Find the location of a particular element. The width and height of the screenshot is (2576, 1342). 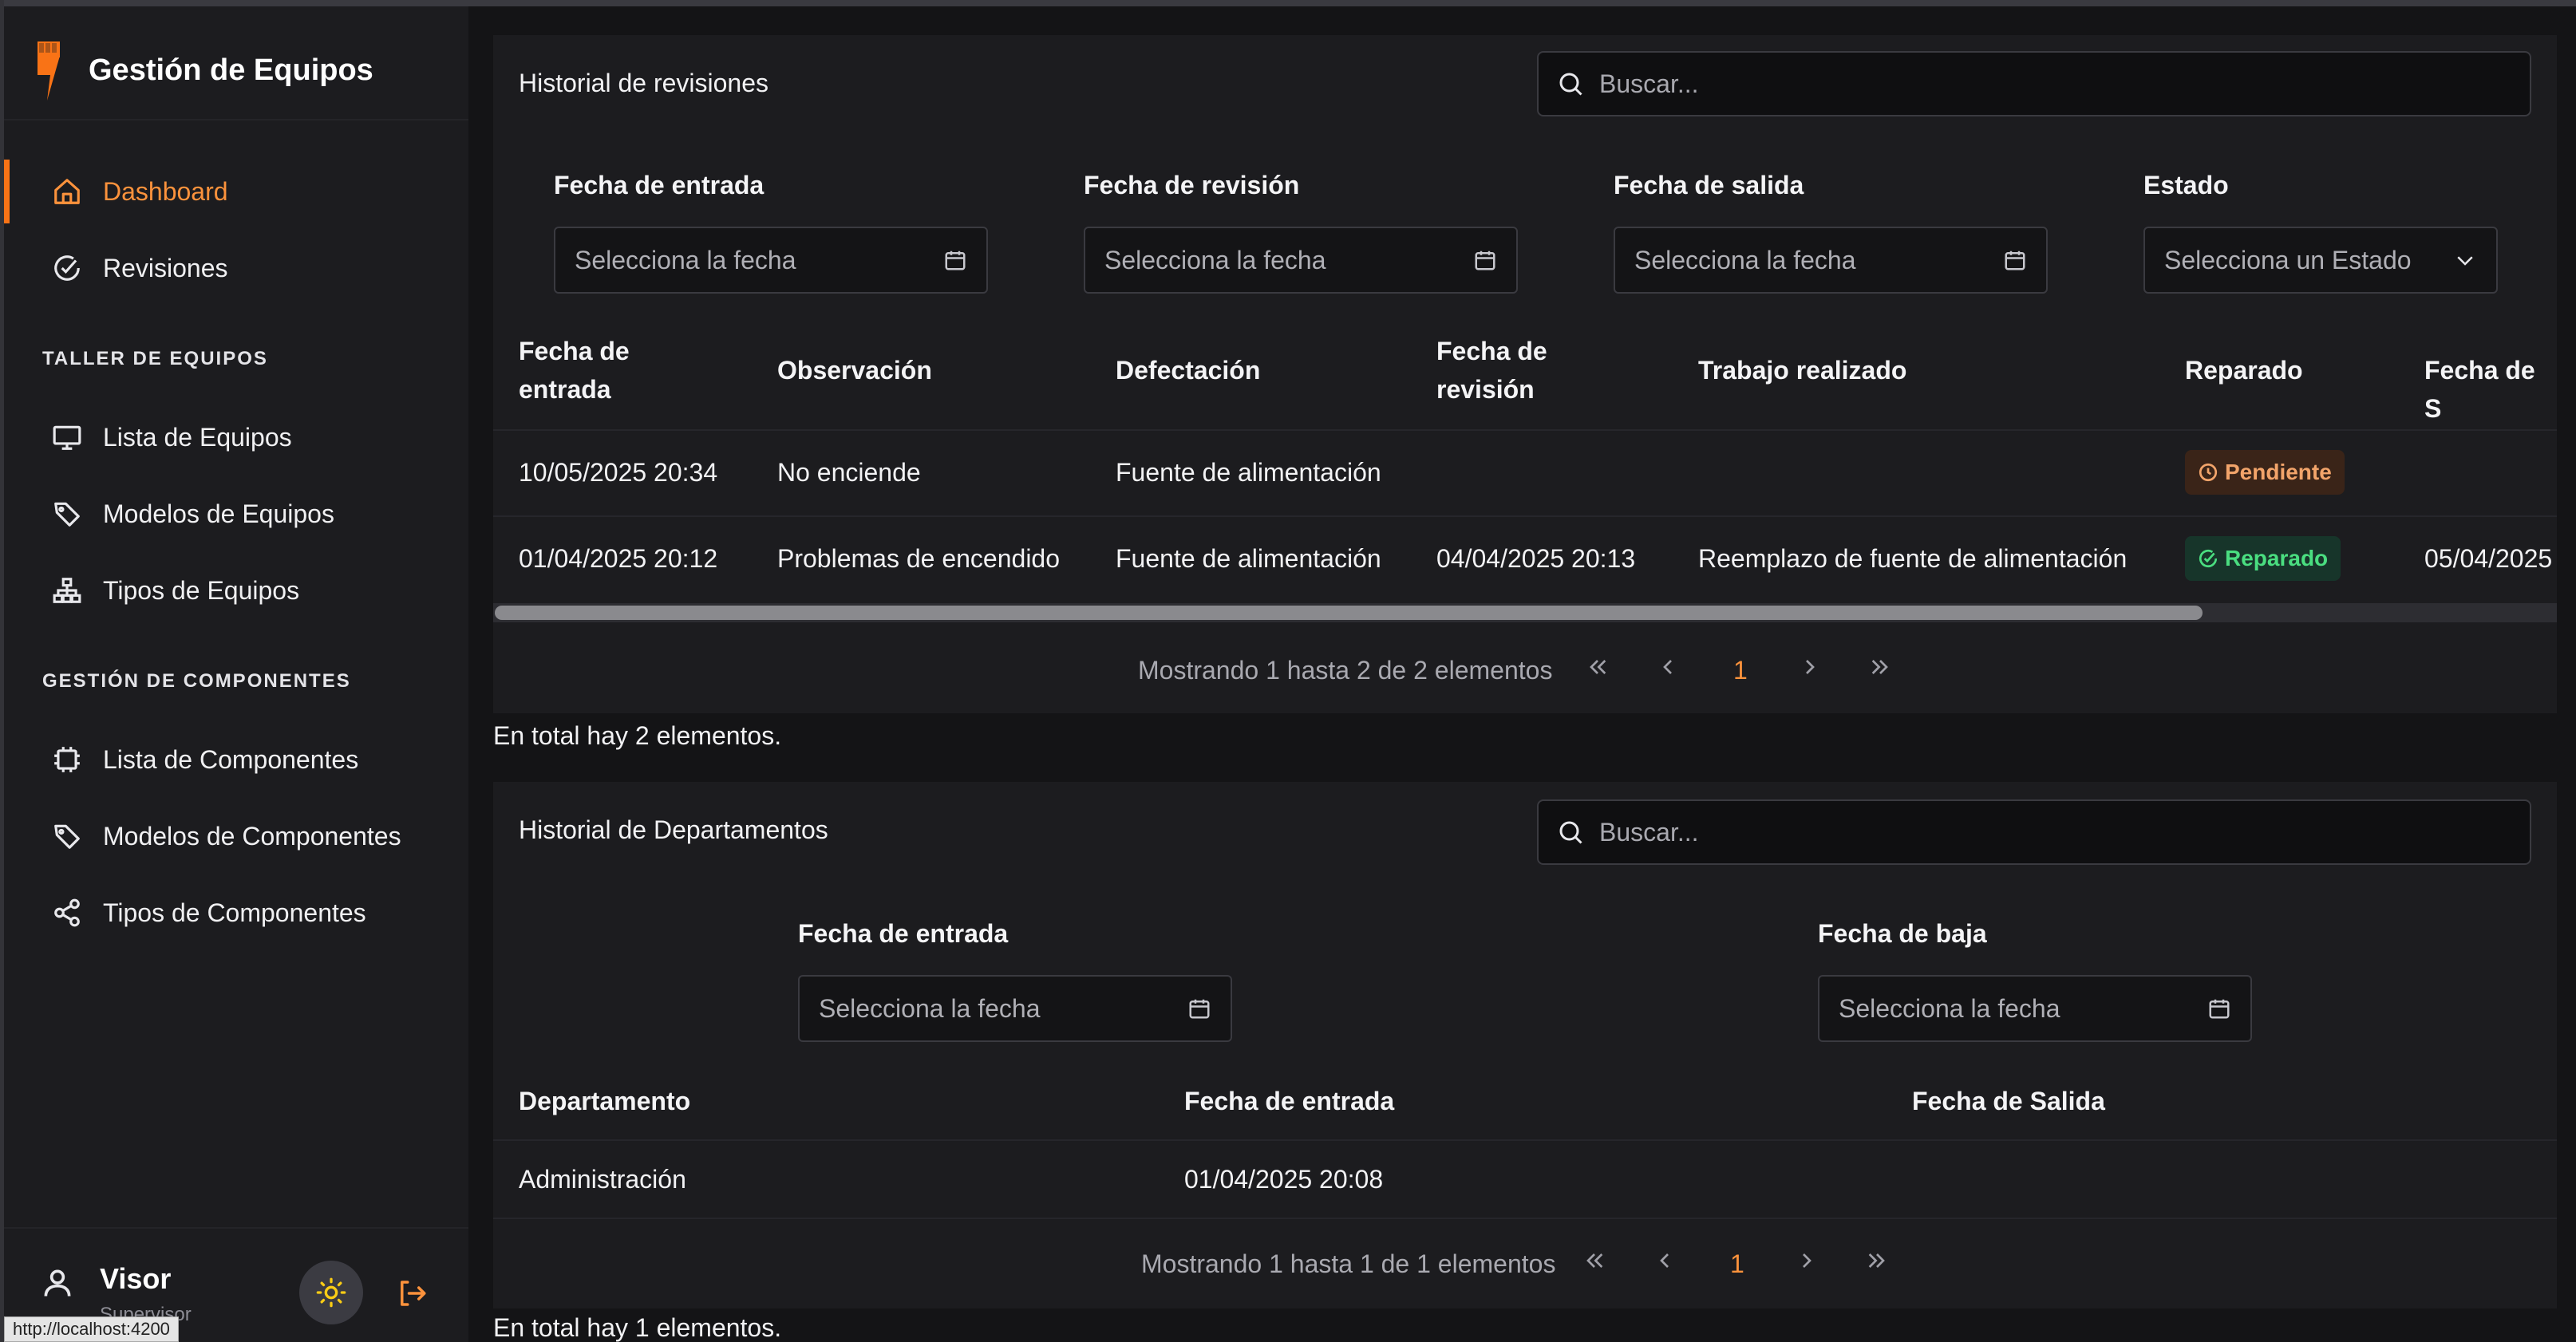

column-header-departamento: Departamento is located at coordinates (604, 1101).